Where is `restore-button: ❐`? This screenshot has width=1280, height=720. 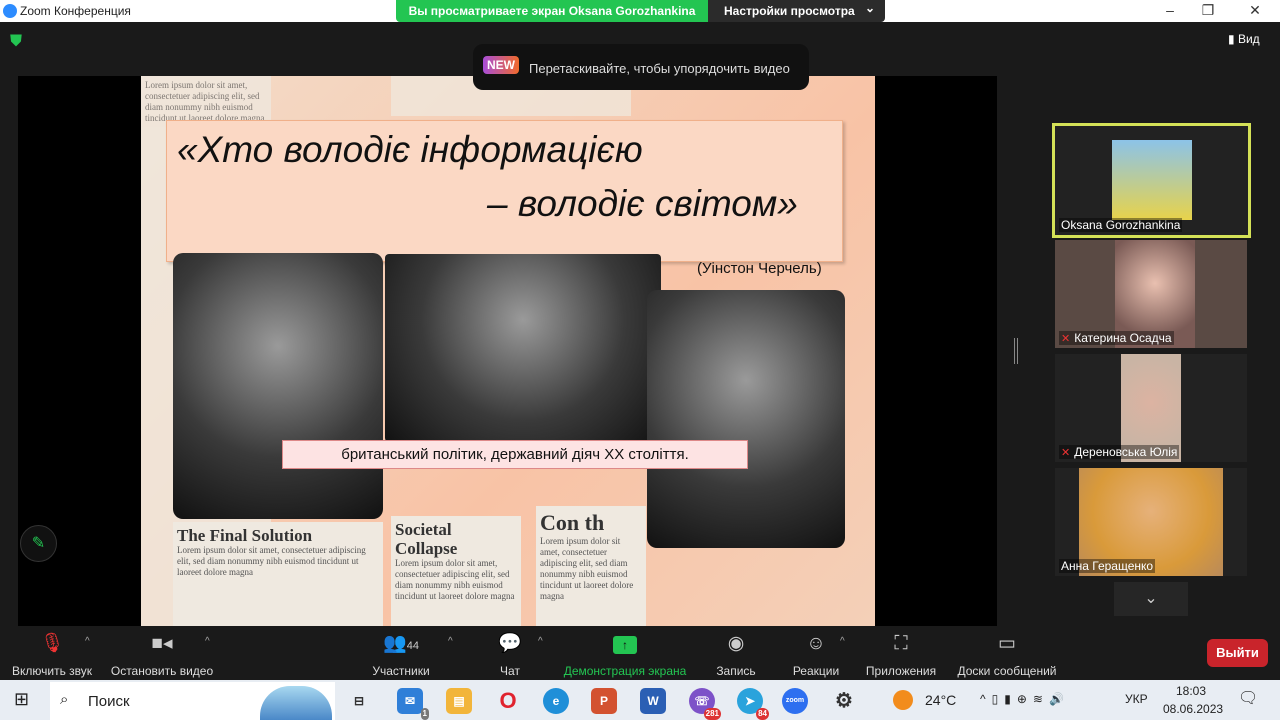
restore-button: ❐ is located at coordinates (1208, 10).